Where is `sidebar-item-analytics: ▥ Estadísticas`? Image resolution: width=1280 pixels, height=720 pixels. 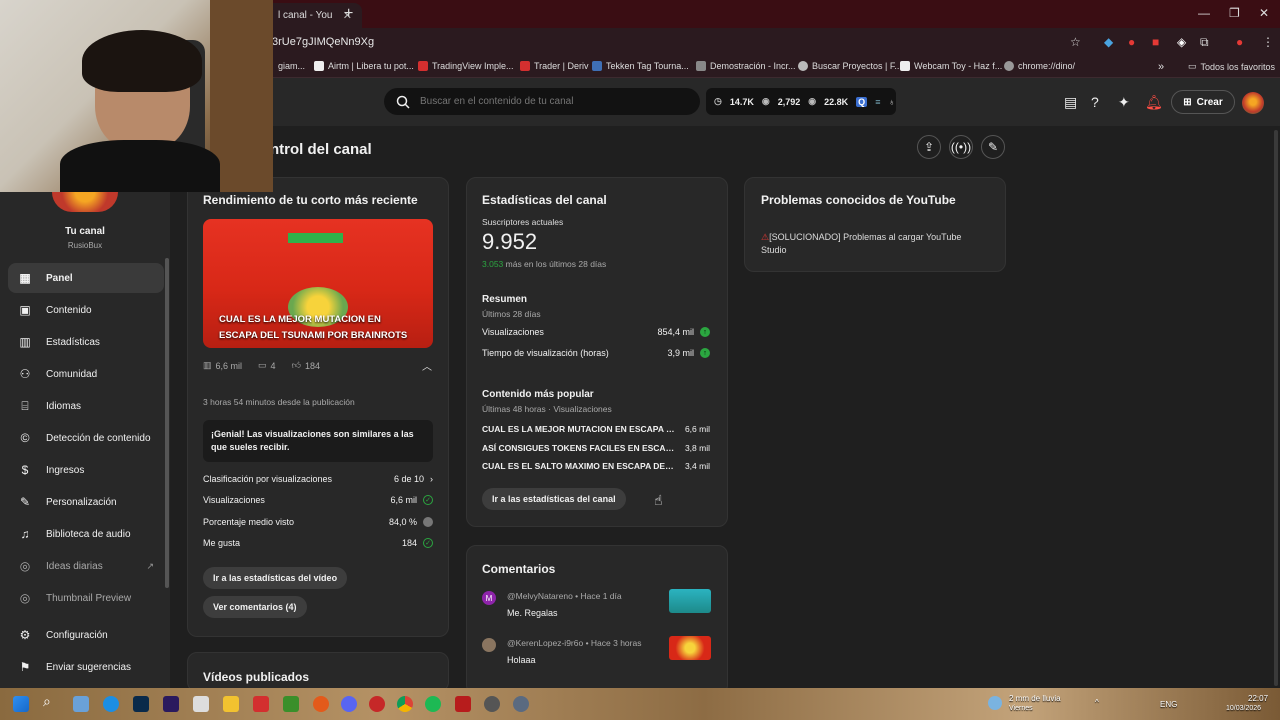 sidebar-item-analytics: ▥ Estadísticas is located at coordinates (86, 342).